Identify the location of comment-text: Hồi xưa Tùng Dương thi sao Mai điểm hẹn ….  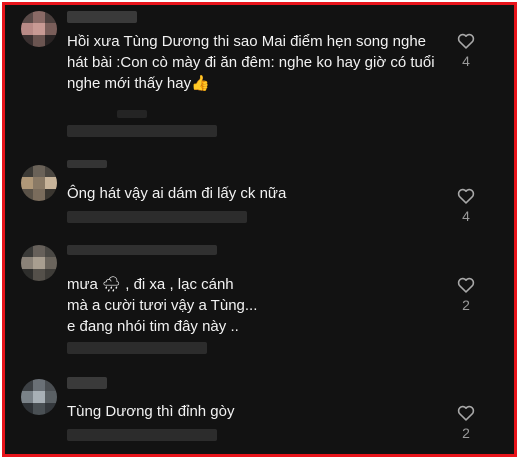
(251, 62).